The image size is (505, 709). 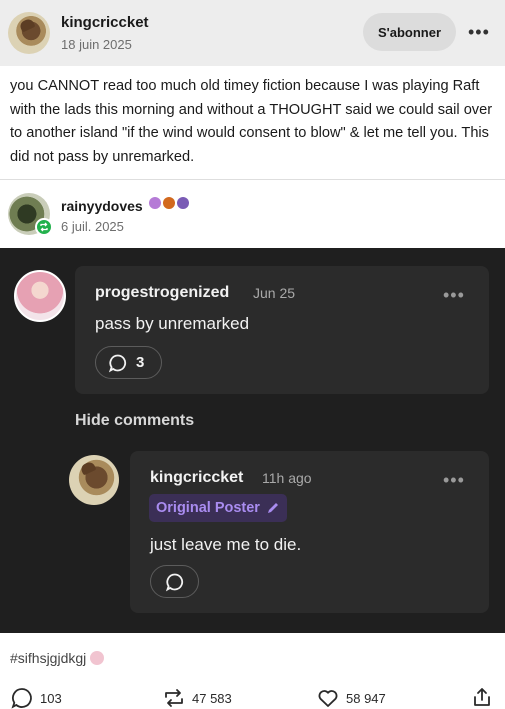 What do you see at coordinates (172, 323) in the screenshot?
I see `comment-text: pass by unremarked` at bounding box center [172, 323].